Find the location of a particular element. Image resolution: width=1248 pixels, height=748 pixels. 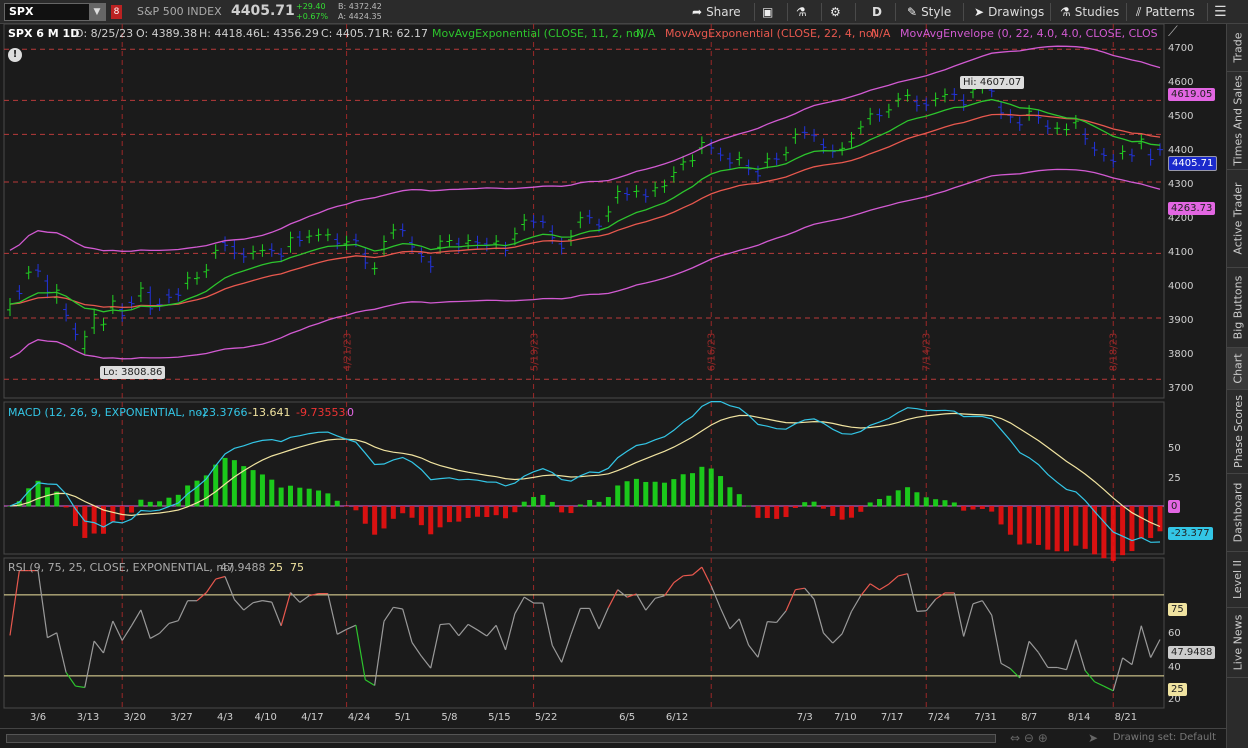

share-label: Share is located at coordinates (723, 12).